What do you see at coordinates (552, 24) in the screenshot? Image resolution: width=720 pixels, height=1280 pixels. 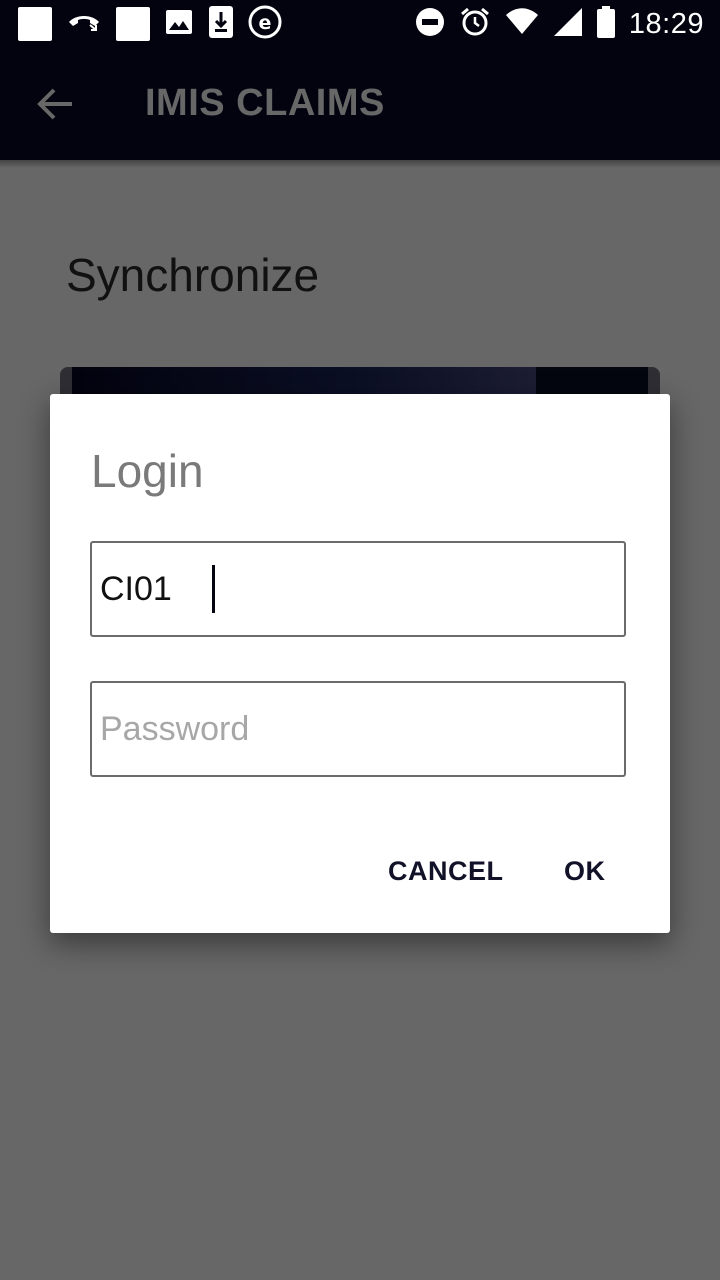 I see `system-icons: 18:29` at bounding box center [552, 24].